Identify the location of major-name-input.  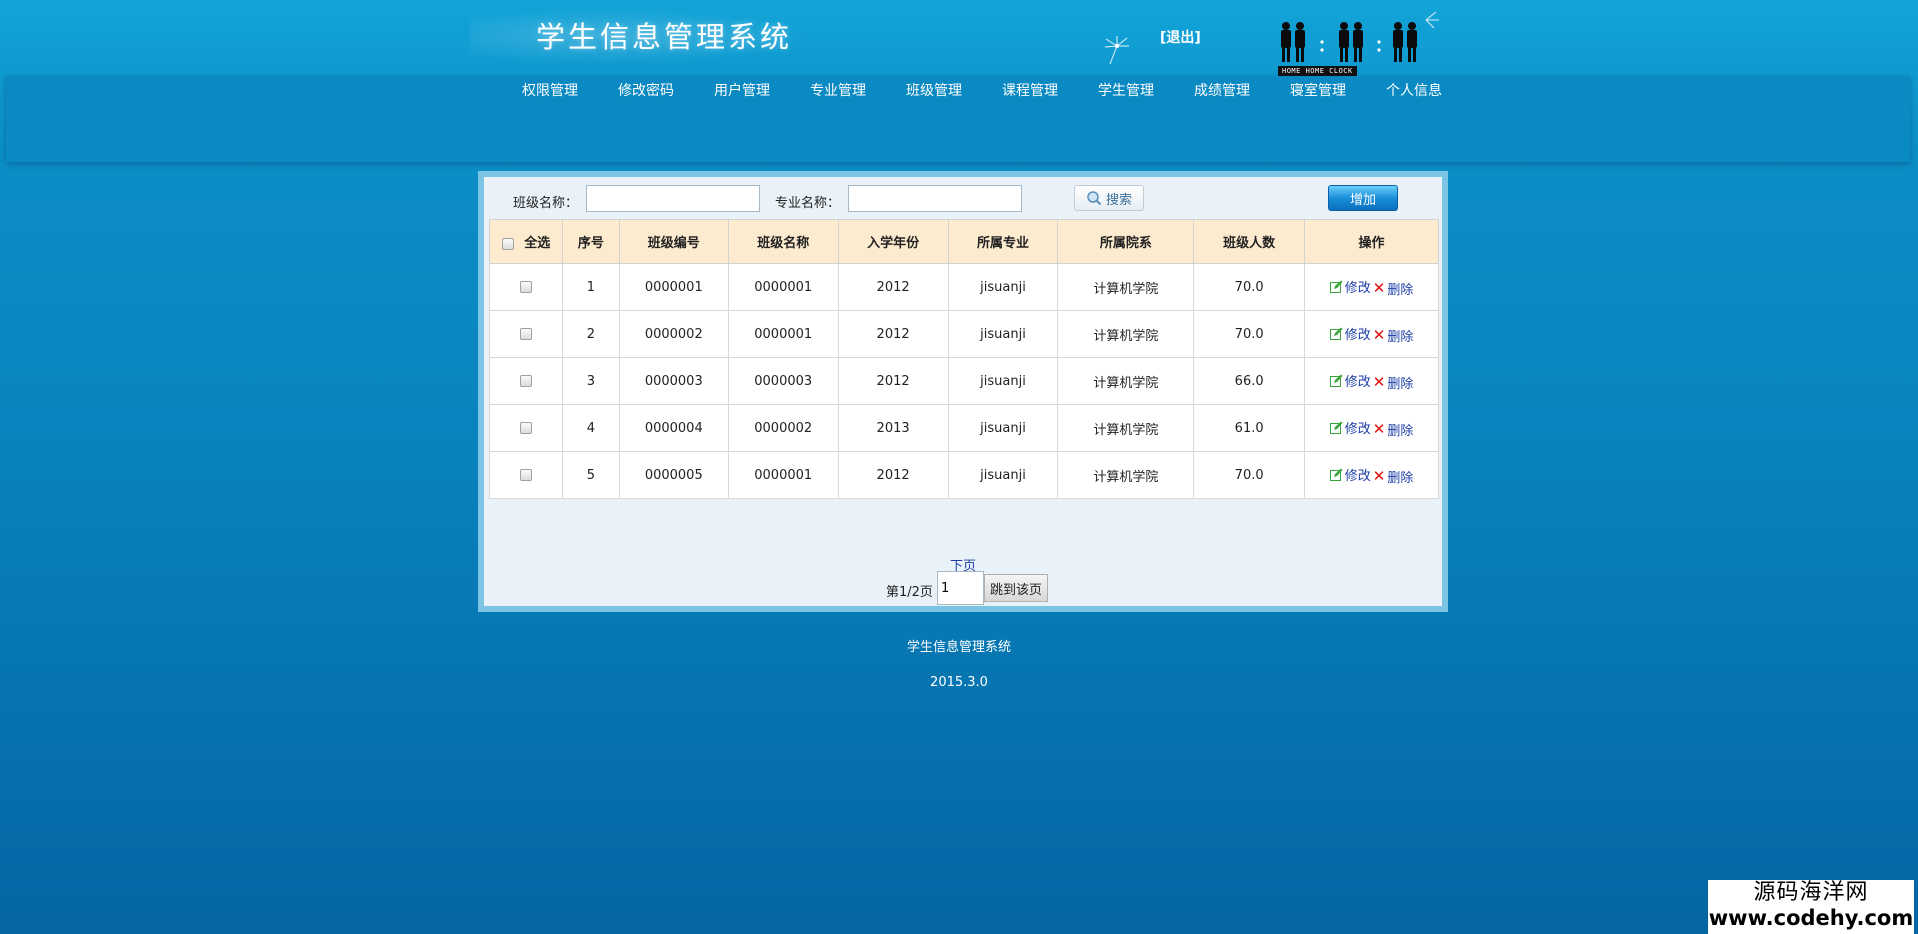
(935, 198).